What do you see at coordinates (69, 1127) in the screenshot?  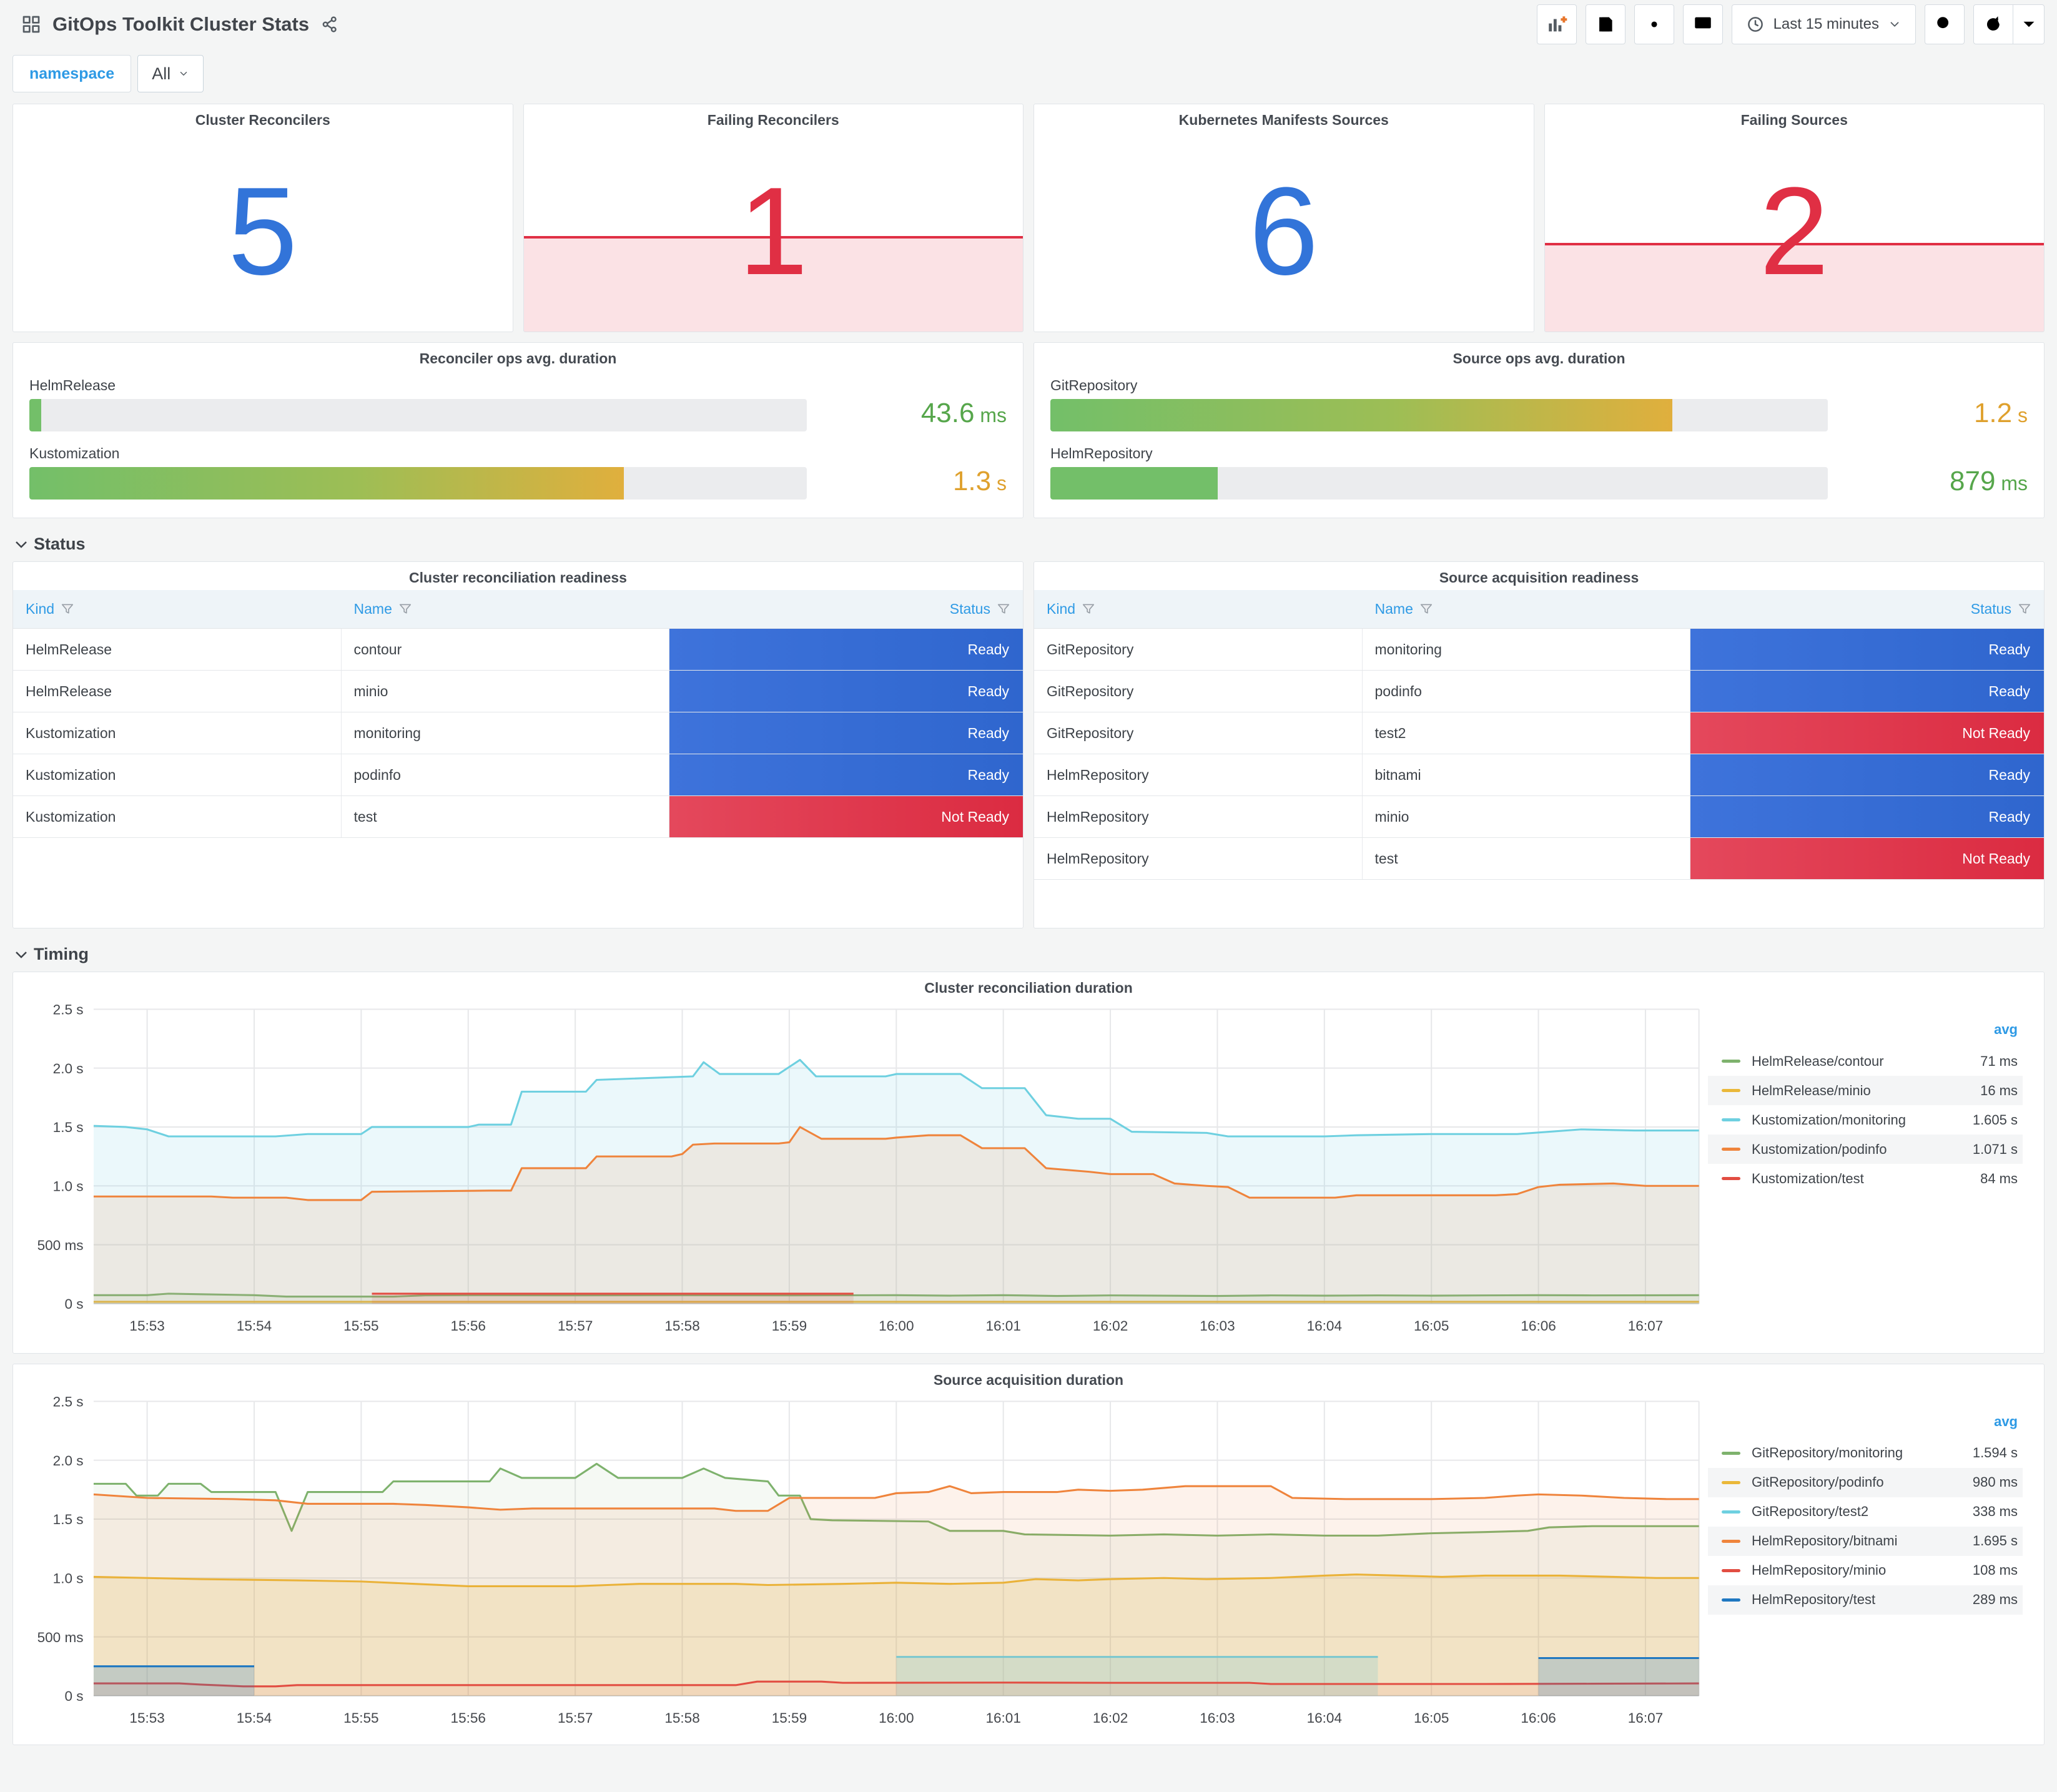 I see `svg-text: 1.5 s` at bounding box center [69, 1127].